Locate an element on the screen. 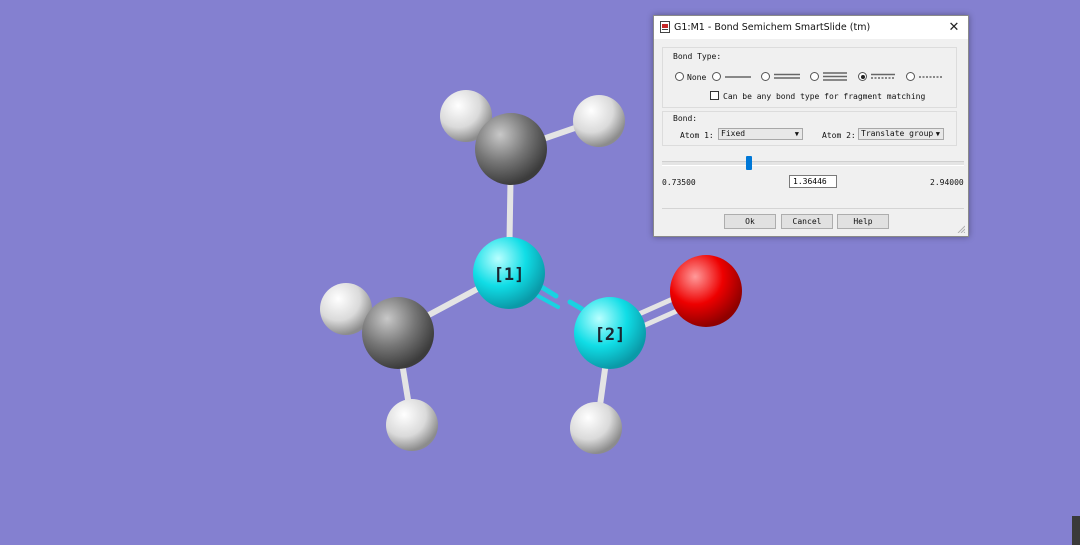 This screenshot has width=1080, height=545. bond-type-group-label: Bond Type: is located at coordinates (697, 56).